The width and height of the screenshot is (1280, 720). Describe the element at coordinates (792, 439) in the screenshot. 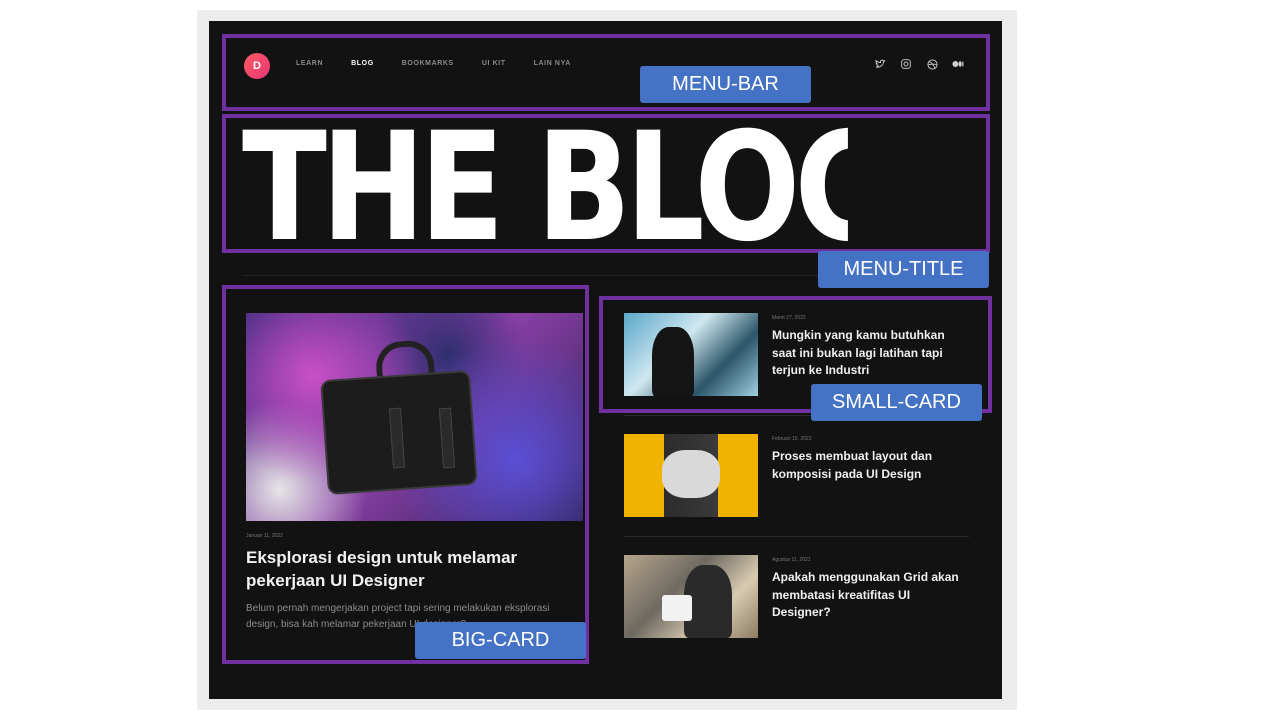

I see `small-card-date: Februari 15, 2022` at that location.